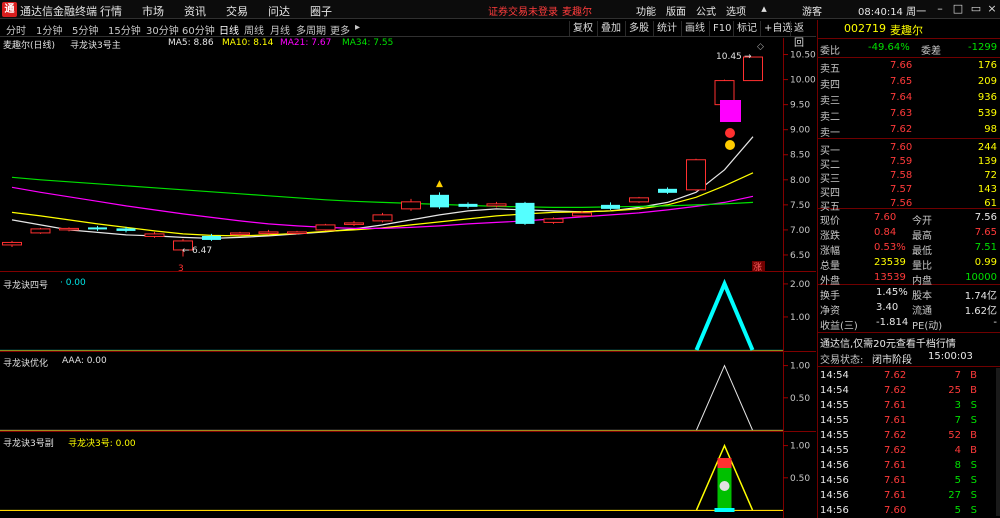 The width and height of the screenshot is (1000, 518). What do you see at coordinates (940, 9) in the screenshot?
I see `minimize-icon: –` at bounding box center [940, 9].